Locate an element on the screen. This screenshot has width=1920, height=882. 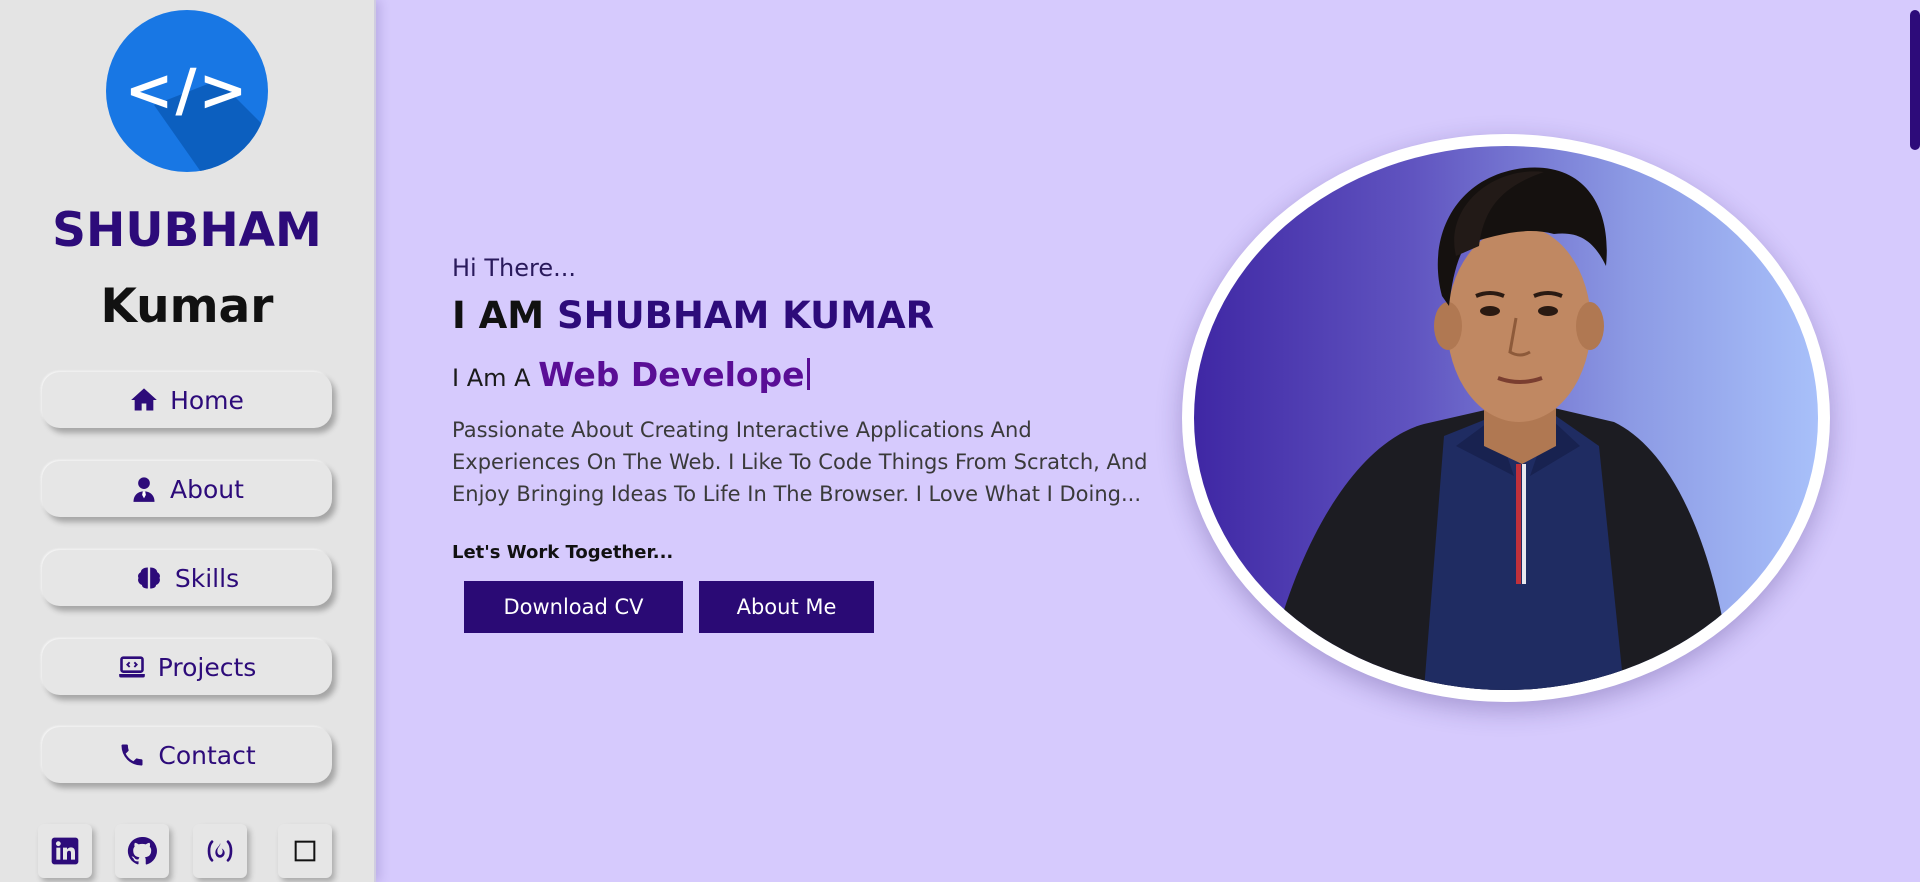
role-typed-text: Web Develope is located at coordinates (671, 374).